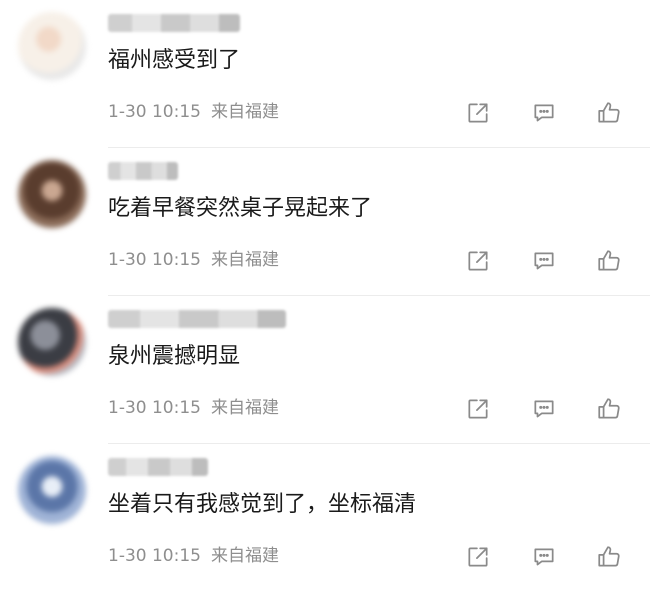  Describe the element at coordinates (174, 356) in the screenshot. I see `comment-text: 泉州震撼明显` at that location.